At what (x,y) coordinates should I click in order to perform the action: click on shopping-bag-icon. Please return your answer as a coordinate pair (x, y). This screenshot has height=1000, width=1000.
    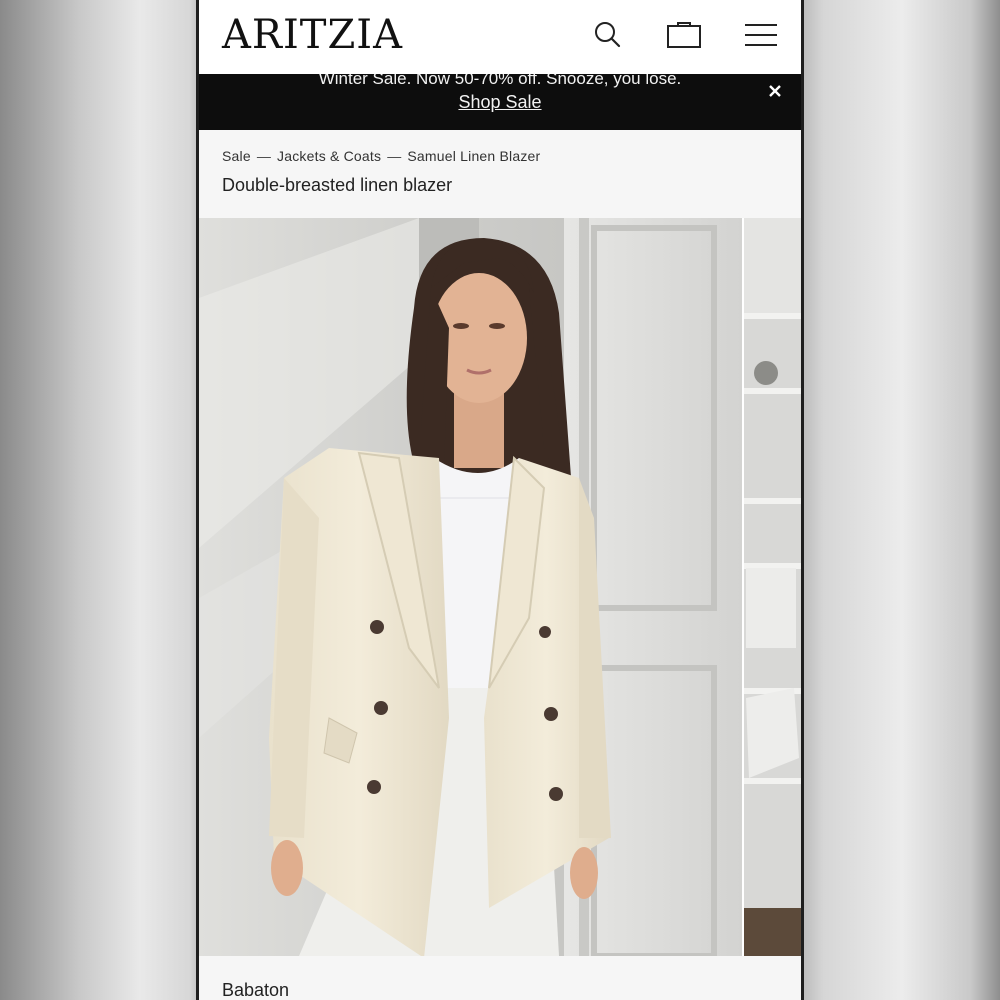
    Looking at the image, I should click on (684, 35).